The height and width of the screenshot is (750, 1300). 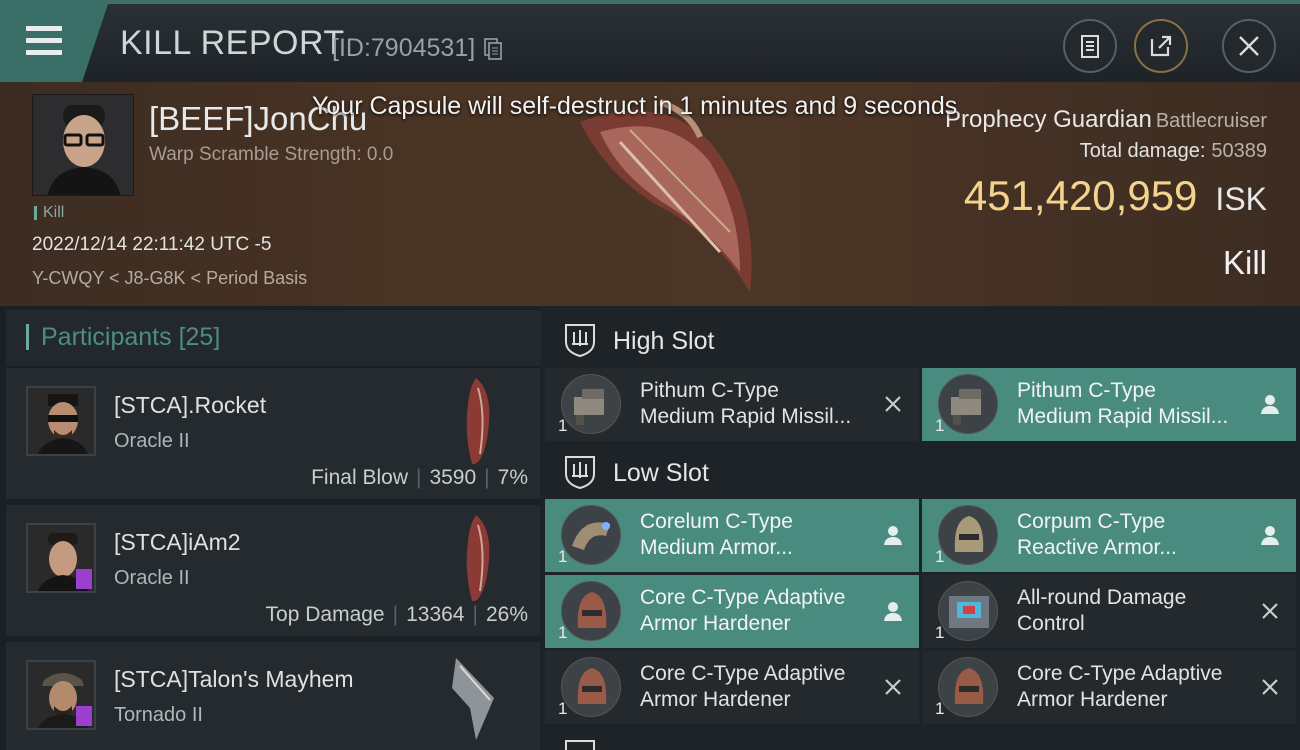 What do you see at coordinates (84, 579) in the screenshot?
I see `badge-icon` at bounding box center [84, 579].